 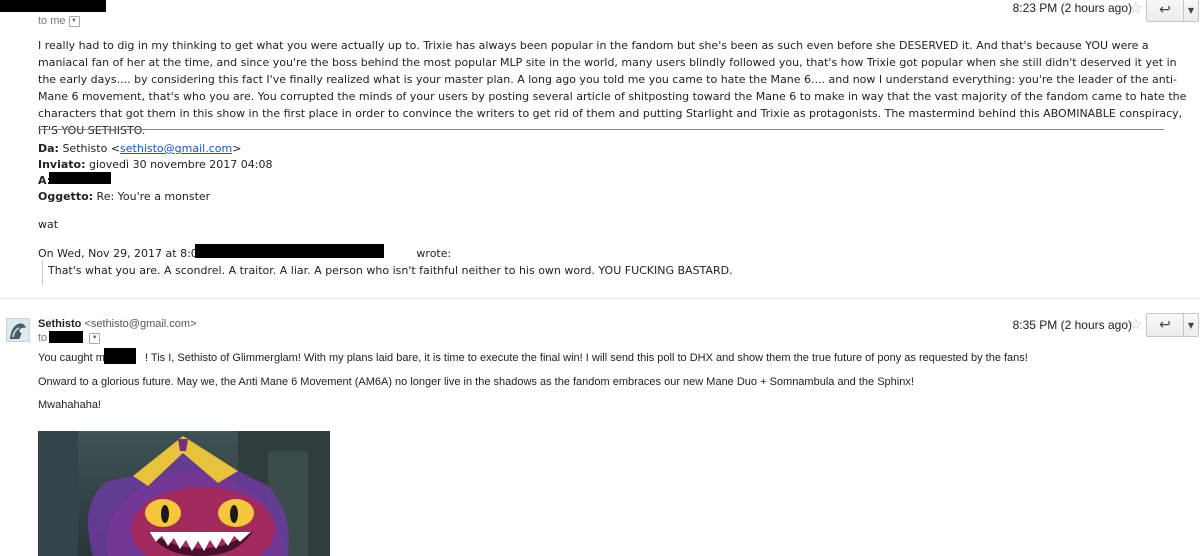 I want to click on redacted-sender-name, so click(x=53, y=6).